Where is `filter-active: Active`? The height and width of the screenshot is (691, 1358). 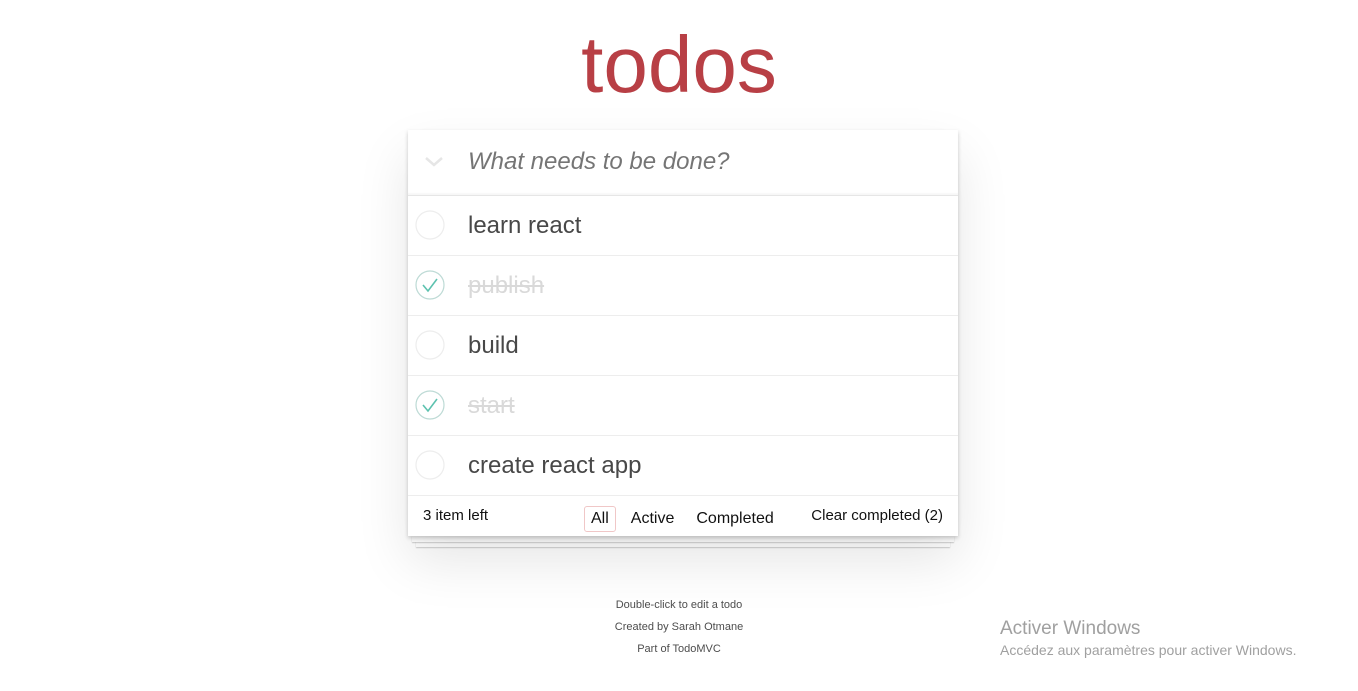 filter-active: Active is located at coordinates (653, 519).